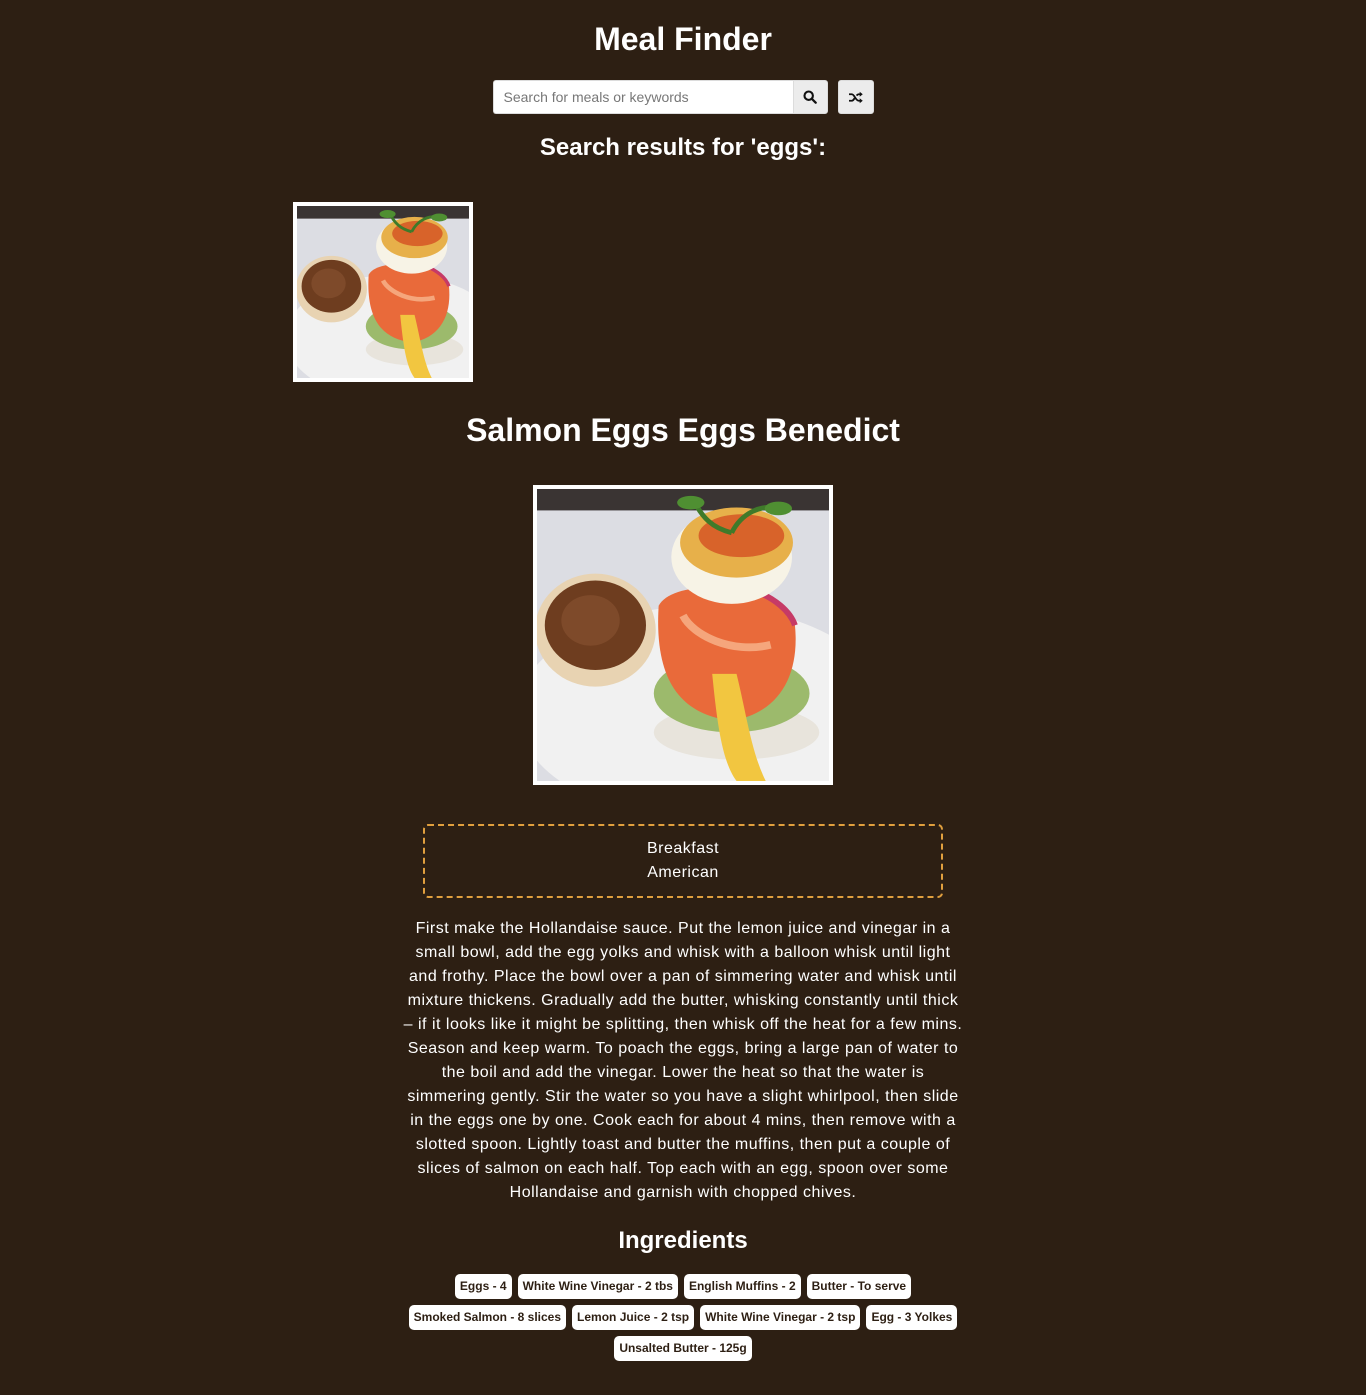 The image size is (1366, 1395). I want to click on search-button, so click(810, 97).